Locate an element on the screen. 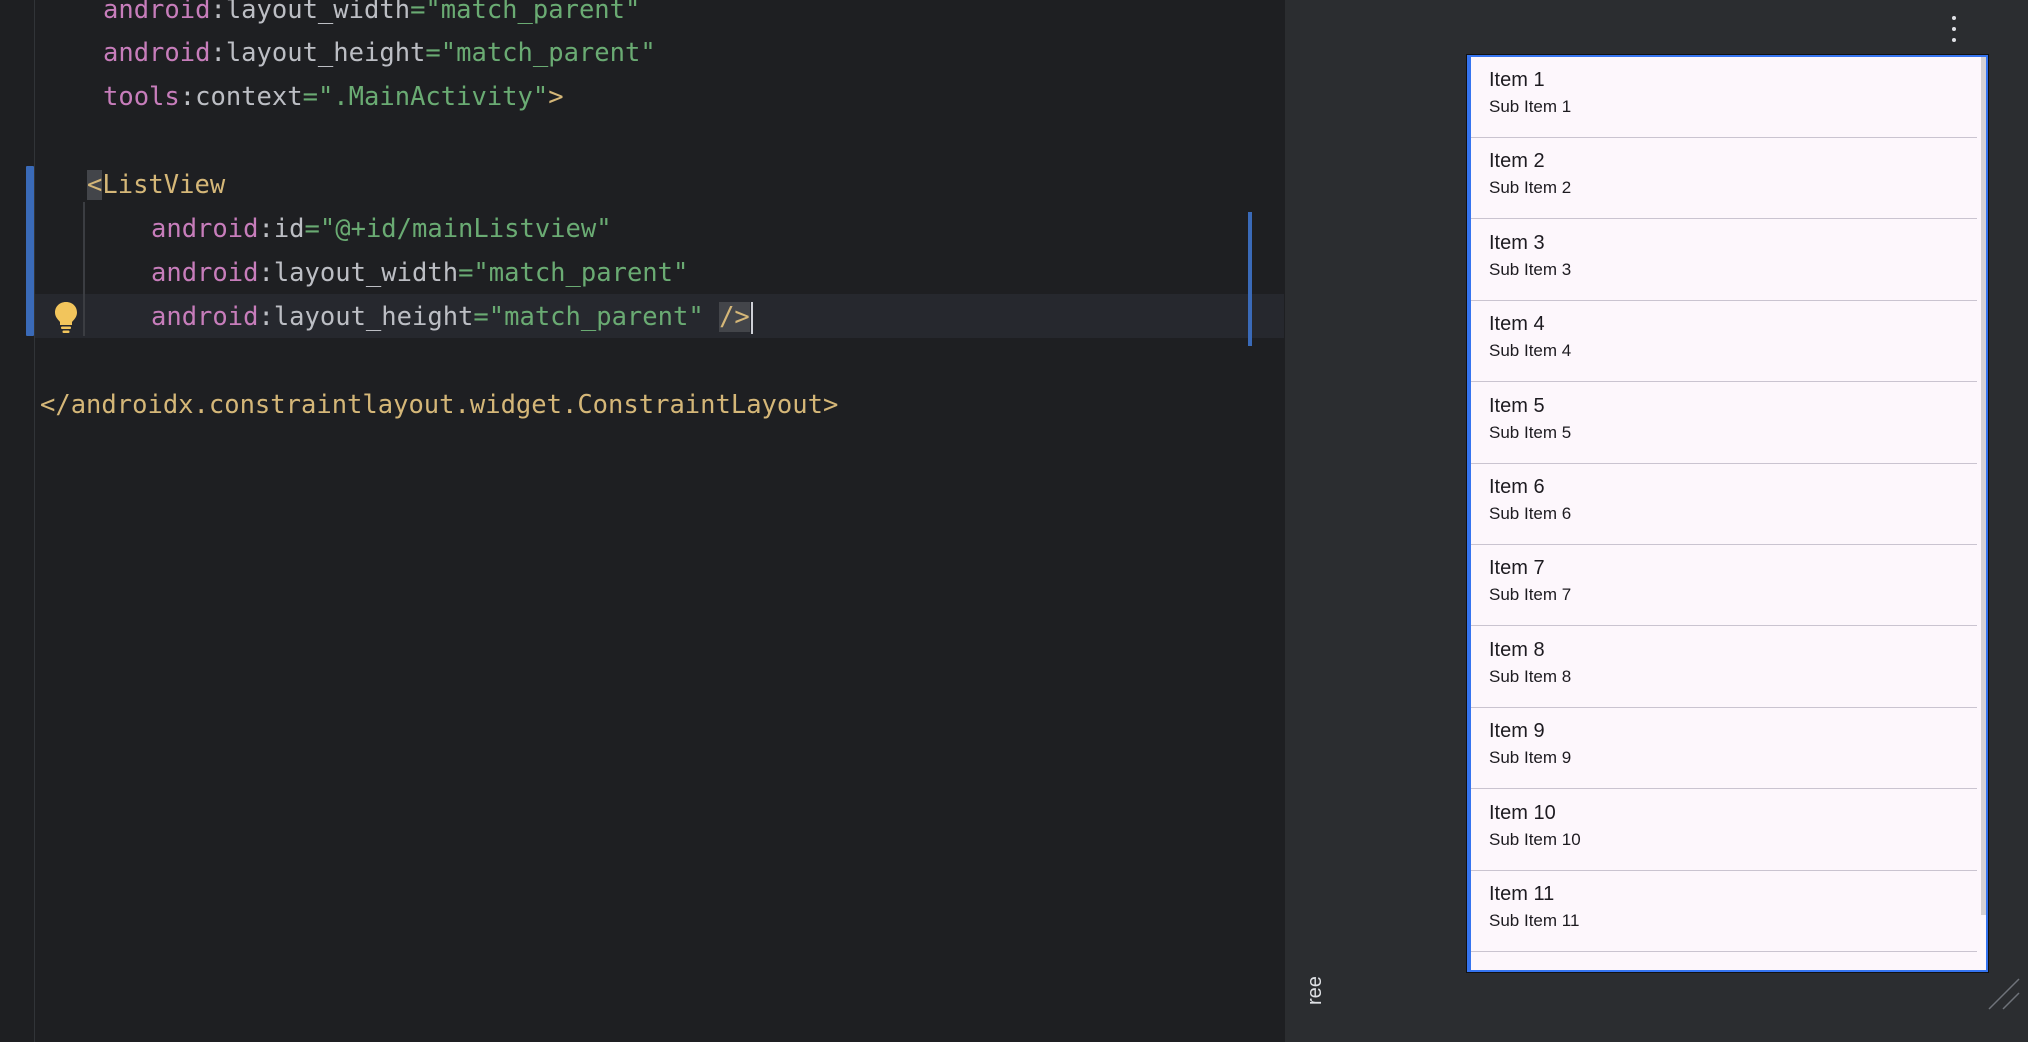 Image resolution: width=2028 pixels, height=1042 pixels. xml-namespace: tools is located at coordinates (141, 97).